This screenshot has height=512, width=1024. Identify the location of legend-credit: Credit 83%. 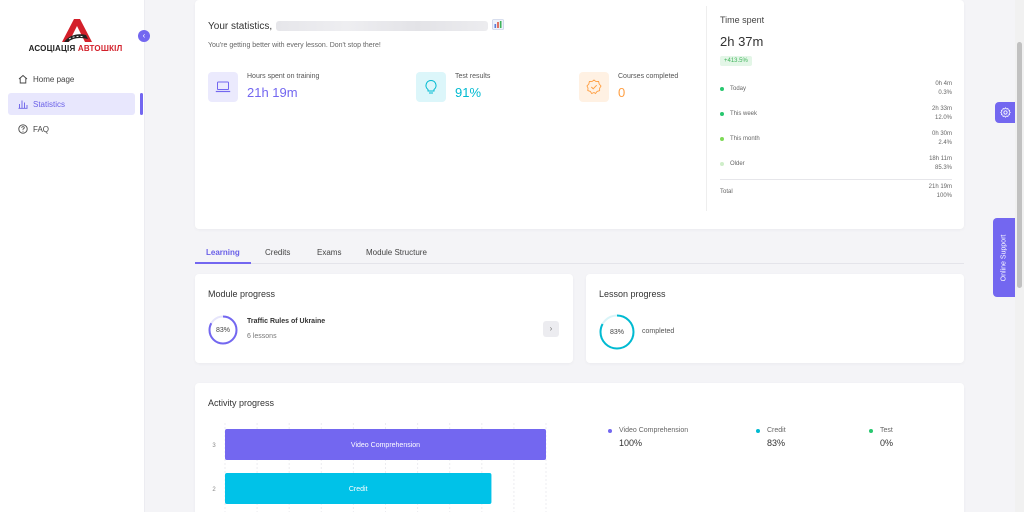
(771, 437).